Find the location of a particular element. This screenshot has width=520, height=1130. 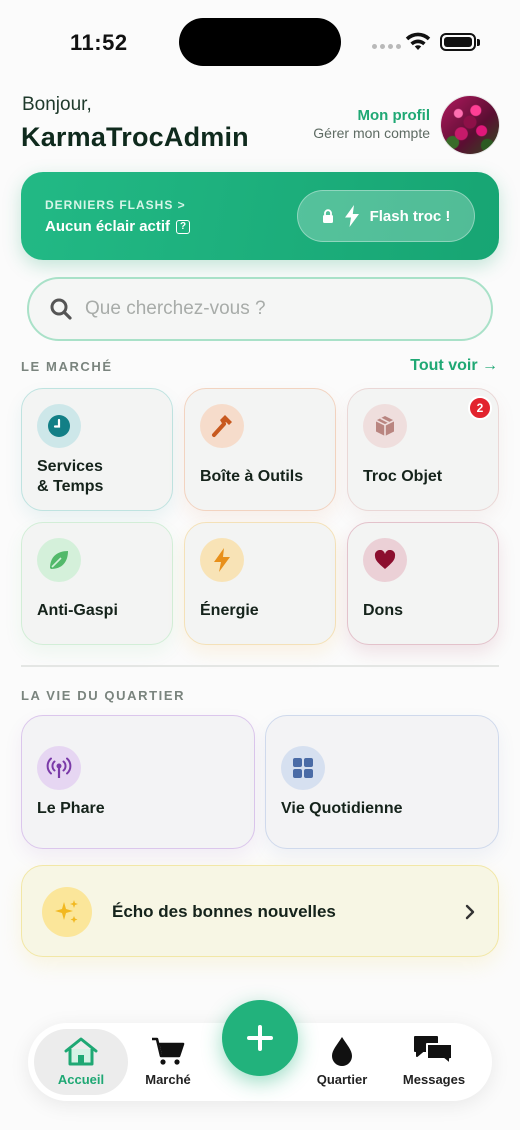

search-icon is located at coordinates (61, 309).